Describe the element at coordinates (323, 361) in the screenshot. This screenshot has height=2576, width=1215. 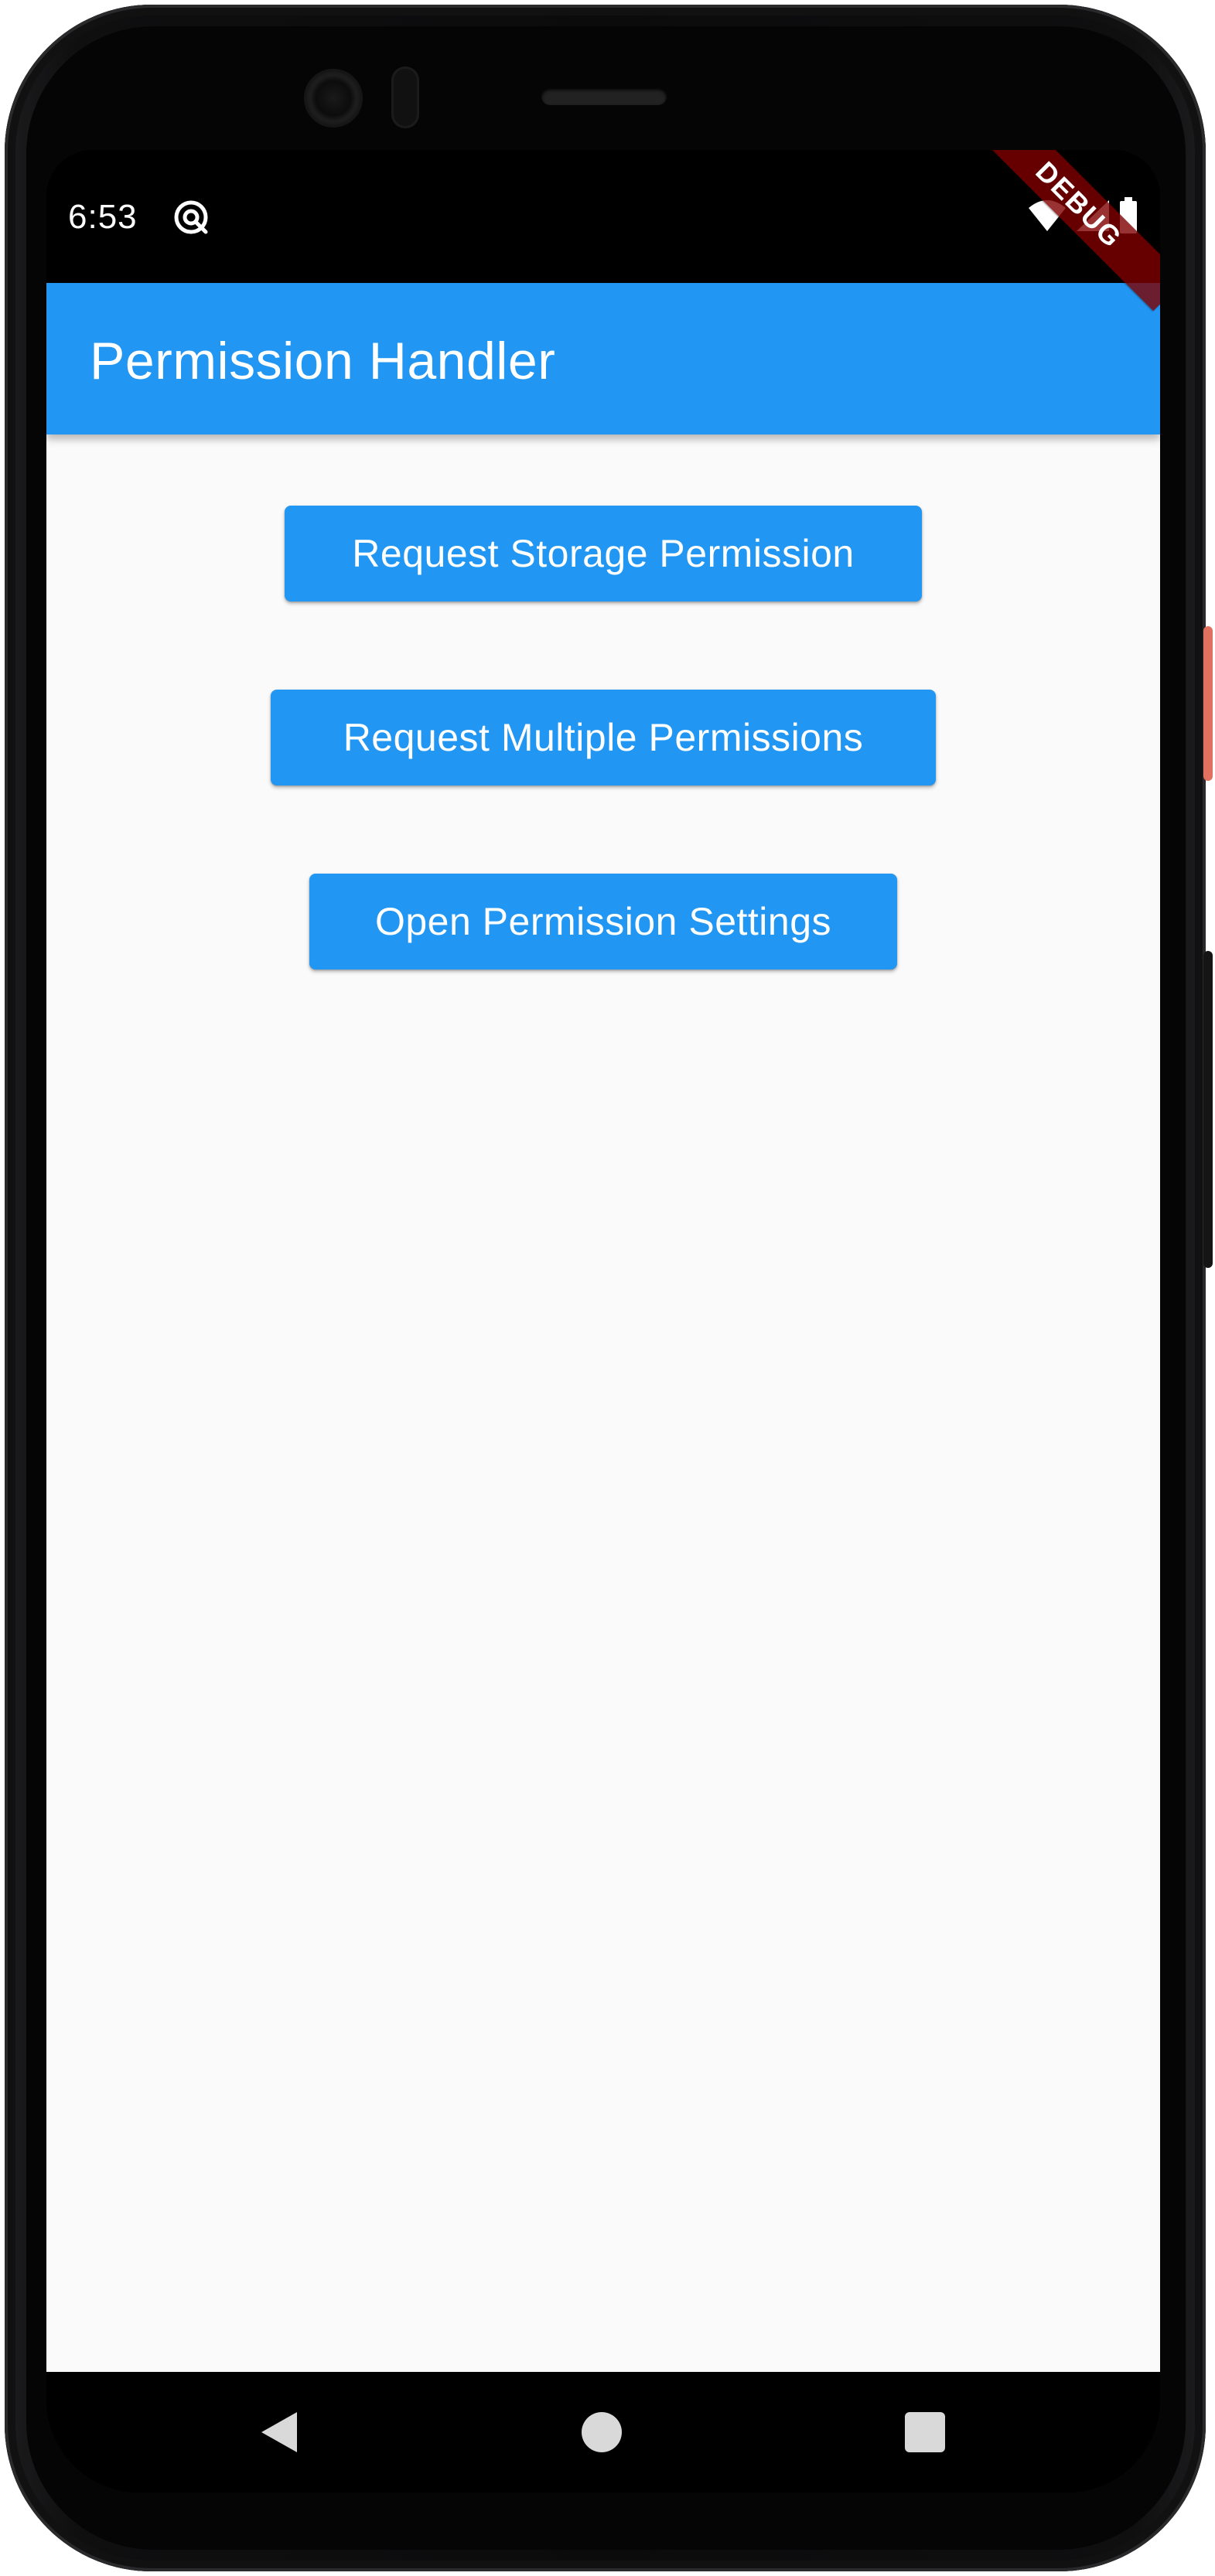
I see `page-title: Permission Handler` at that location.